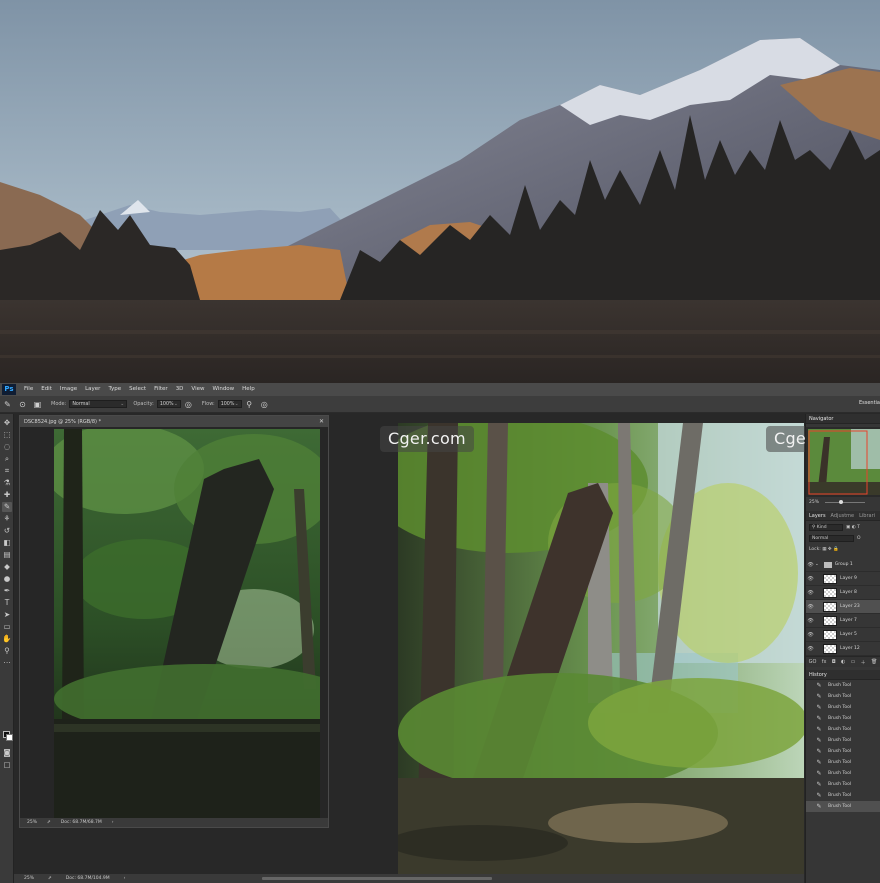 This screenshot has width=880, height=883. What do you see at coordinates (9, 737) in the screenshot?
I see `background-color-swatch` at bounding box center [9, 737].